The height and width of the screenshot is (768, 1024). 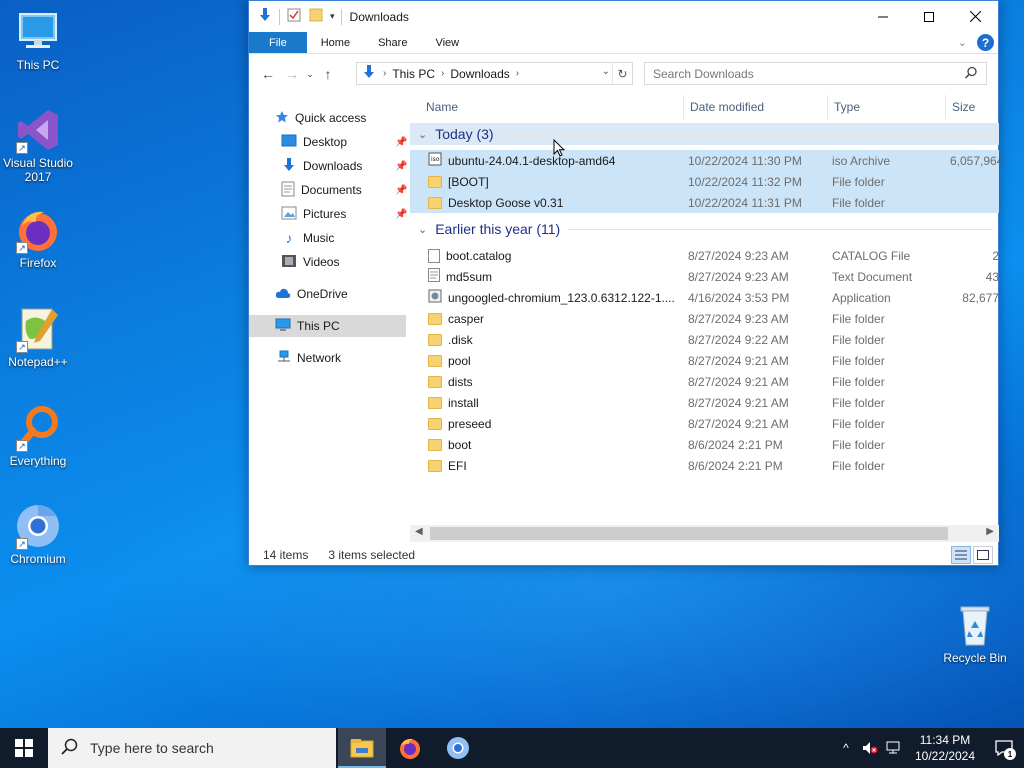 I want to click on start-button, so click(x=24, y=748).